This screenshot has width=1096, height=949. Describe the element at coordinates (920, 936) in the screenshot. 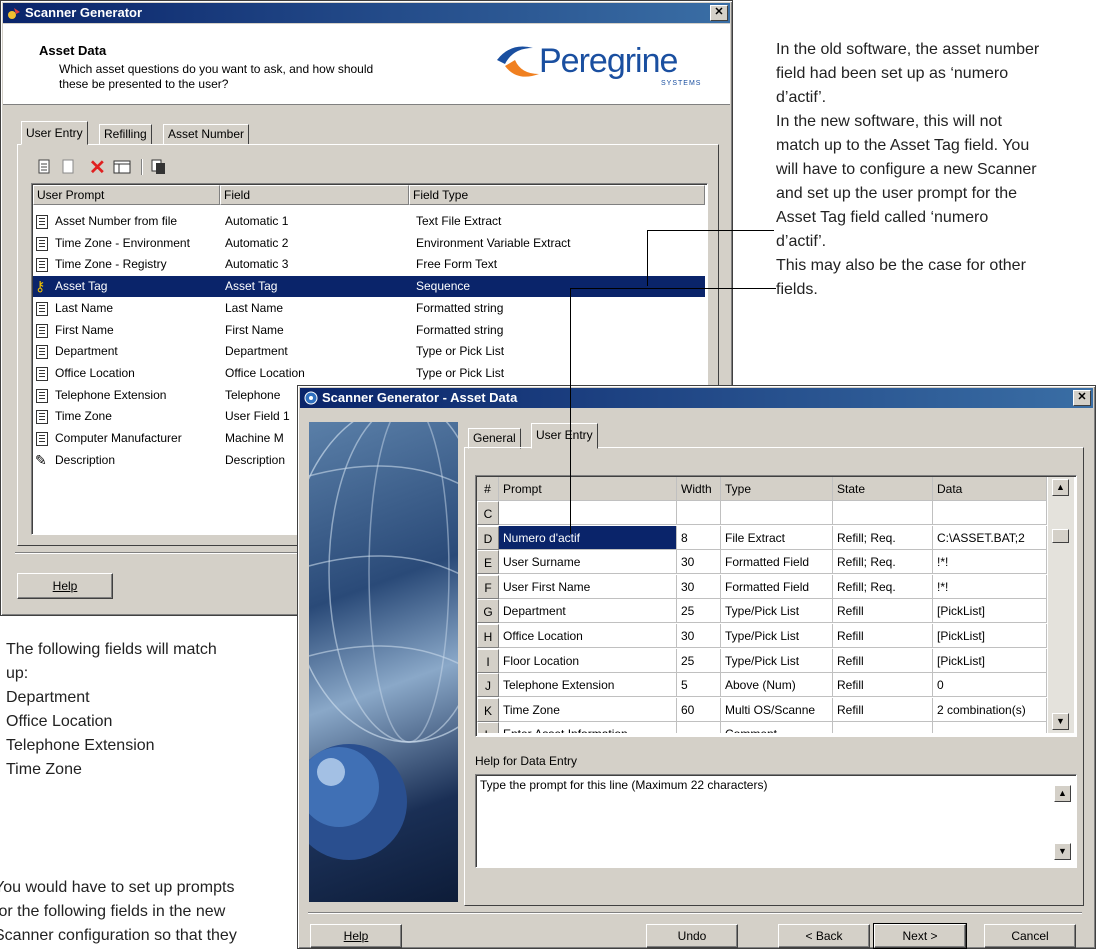

I see `next-button: Next >` at that location.